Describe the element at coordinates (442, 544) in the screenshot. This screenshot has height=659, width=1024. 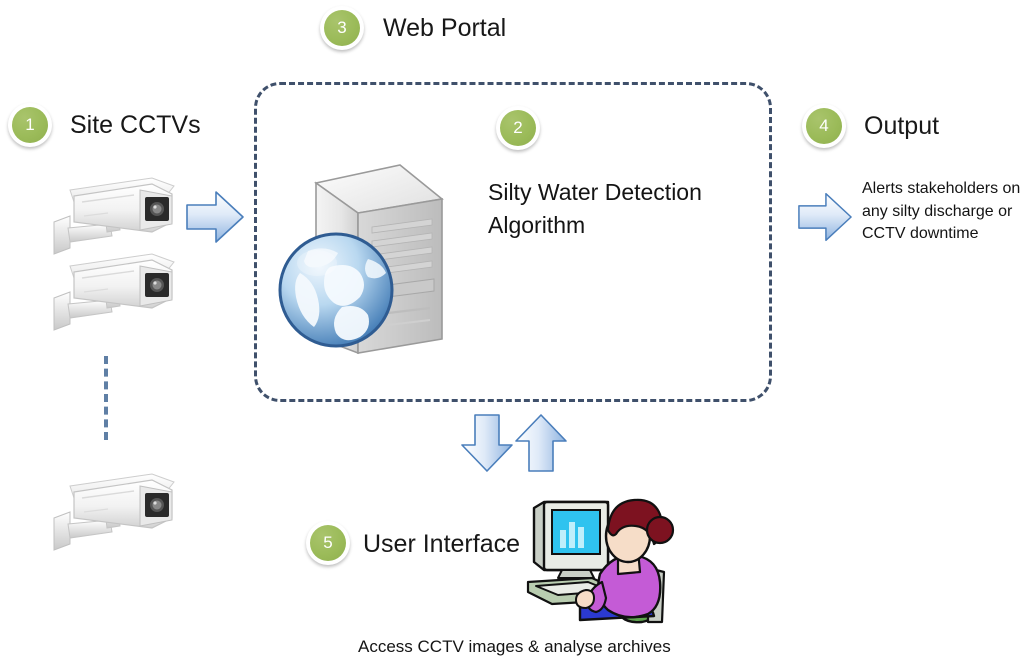
I see `step-label-user-interface: User Interface` at that location.